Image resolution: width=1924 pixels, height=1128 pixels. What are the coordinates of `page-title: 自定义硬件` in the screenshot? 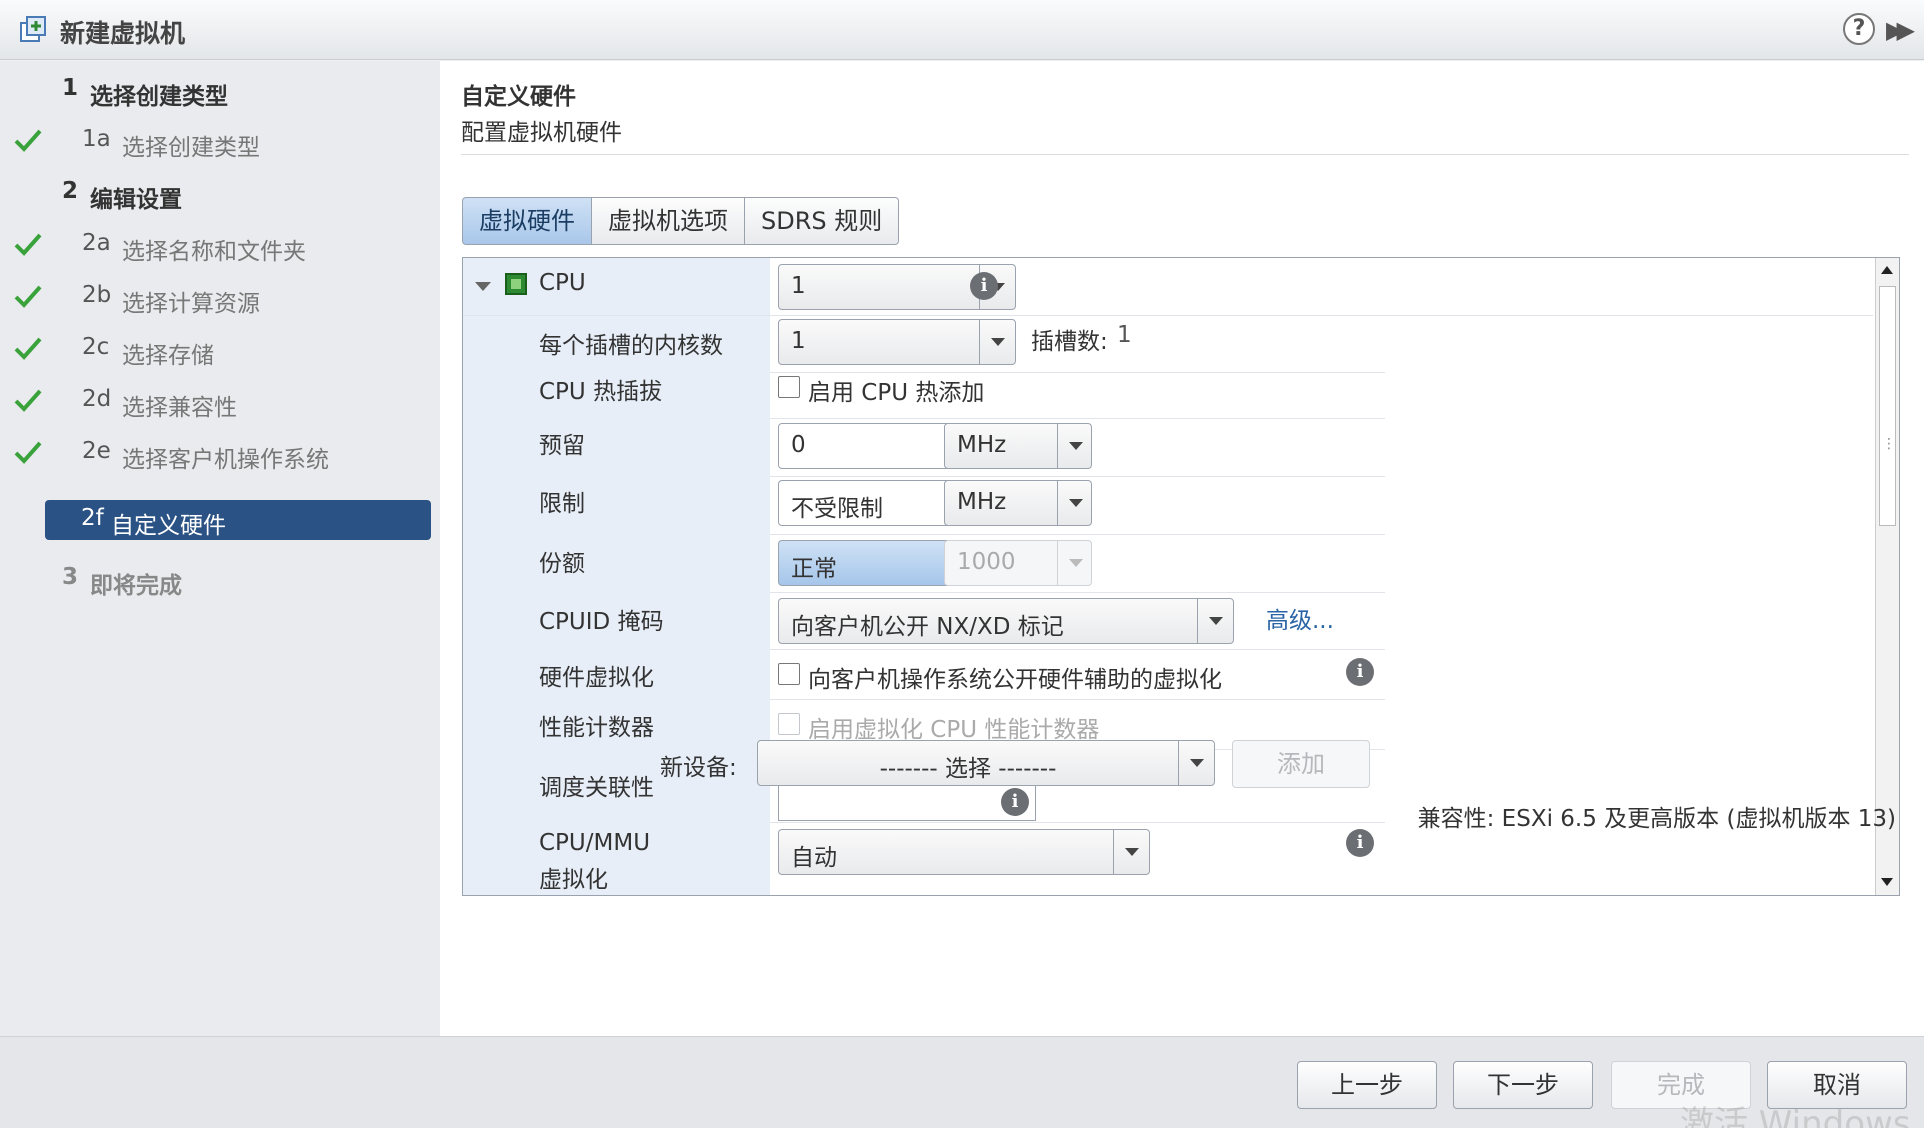 It's located at (518, 97).